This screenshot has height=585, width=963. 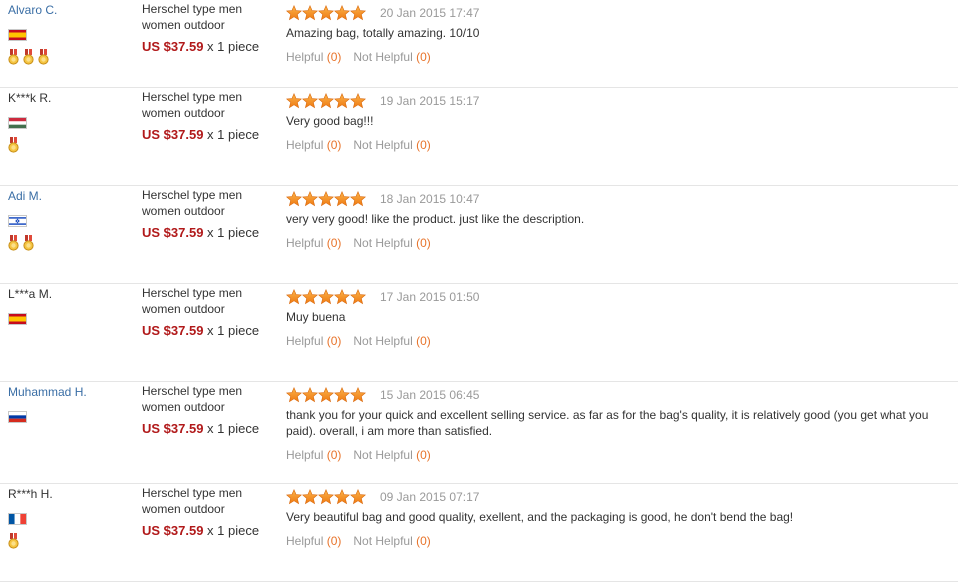 I want to click on buyer-name: Muhammad H., so click(x=68, y=392).